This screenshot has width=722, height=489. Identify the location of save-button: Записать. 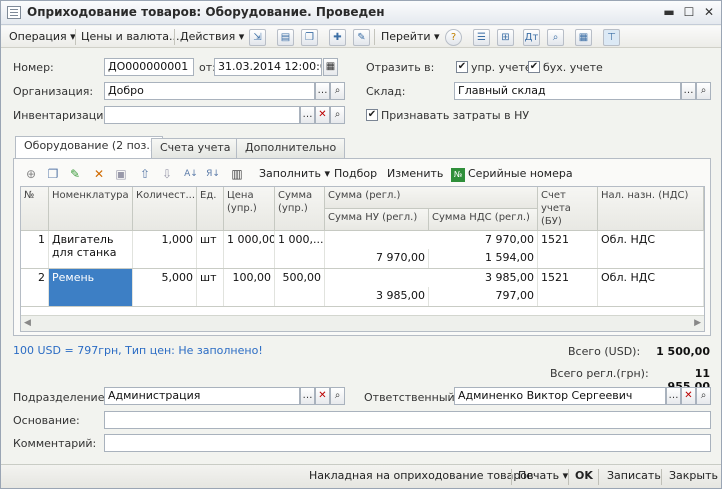
(634, 475).